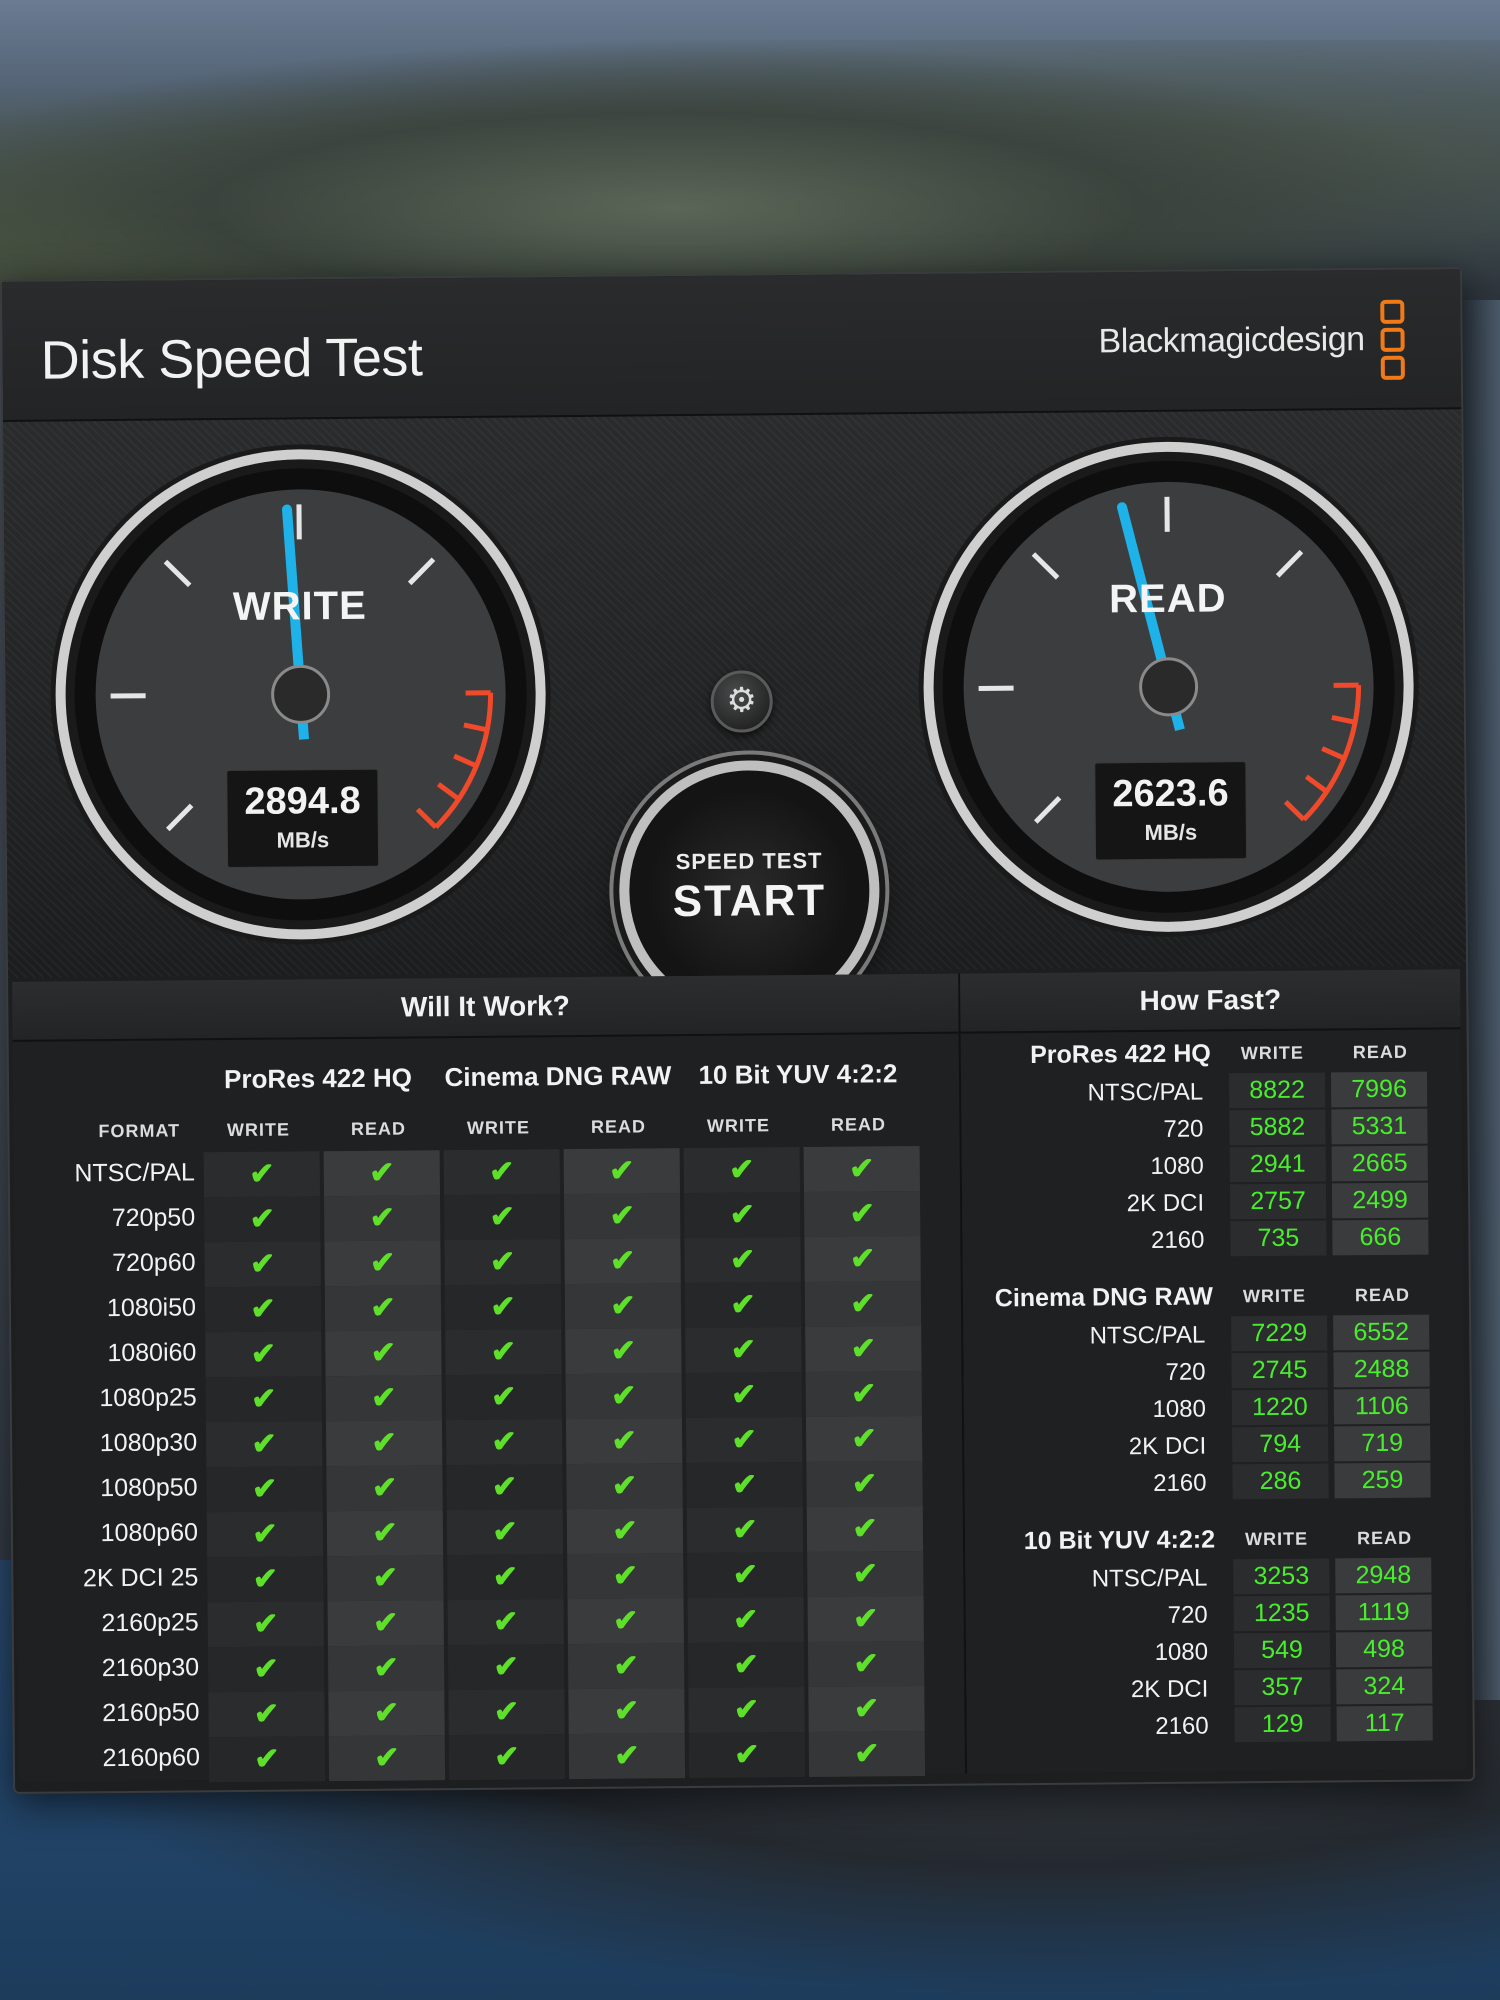 Image resolution: width=1500 pixels, height=2000 pixels. What do you see at coordinates (1214, 1445) in the screenshot?
I see `how-fast-row: 2K DCI 794 719` at bounding box center [1214, 1445].